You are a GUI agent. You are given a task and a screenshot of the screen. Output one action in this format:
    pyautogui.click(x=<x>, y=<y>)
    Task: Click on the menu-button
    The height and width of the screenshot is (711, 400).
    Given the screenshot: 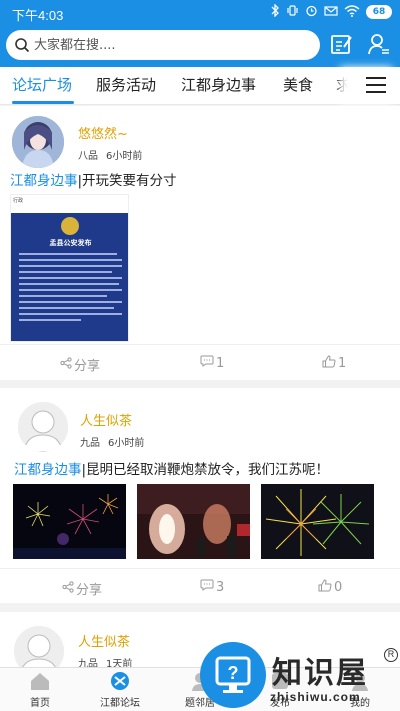 What is the action you would take?
    pyautogui.click(x=377, y=86)
    